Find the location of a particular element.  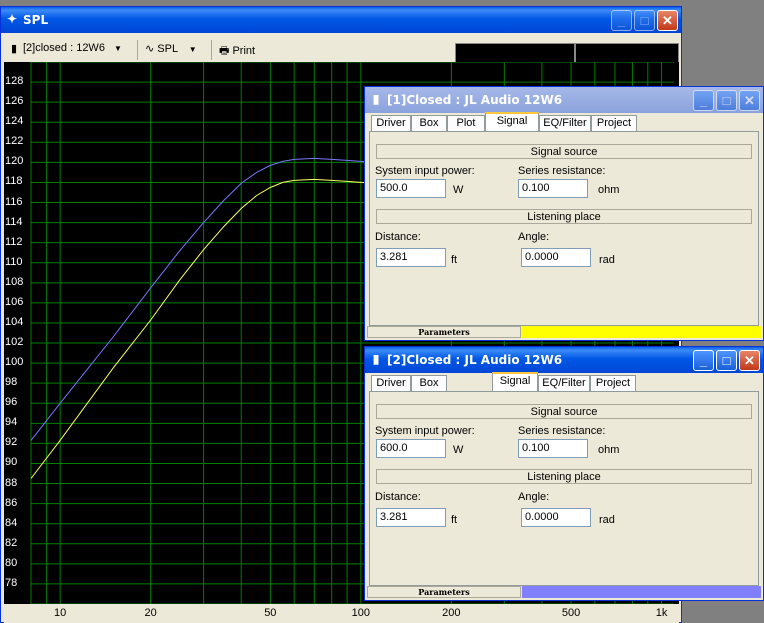

power-input: 500.0 is located at coordinates (411, 188).